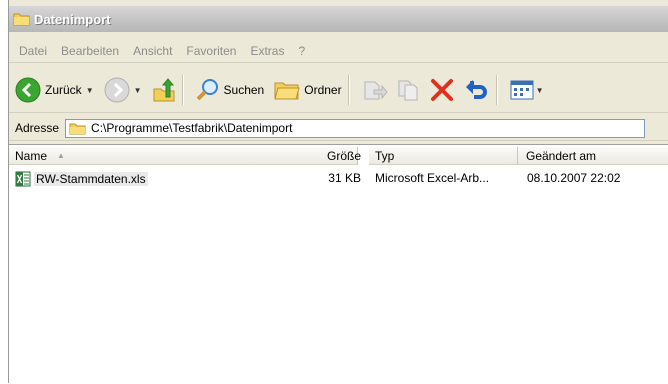 Image resolution: width=668 pixels, height=384 pixels. What do you see at coordinates (385, 155) in the screenshot?
I see `column-type-label: Typ` at bounding box center [385, 155].